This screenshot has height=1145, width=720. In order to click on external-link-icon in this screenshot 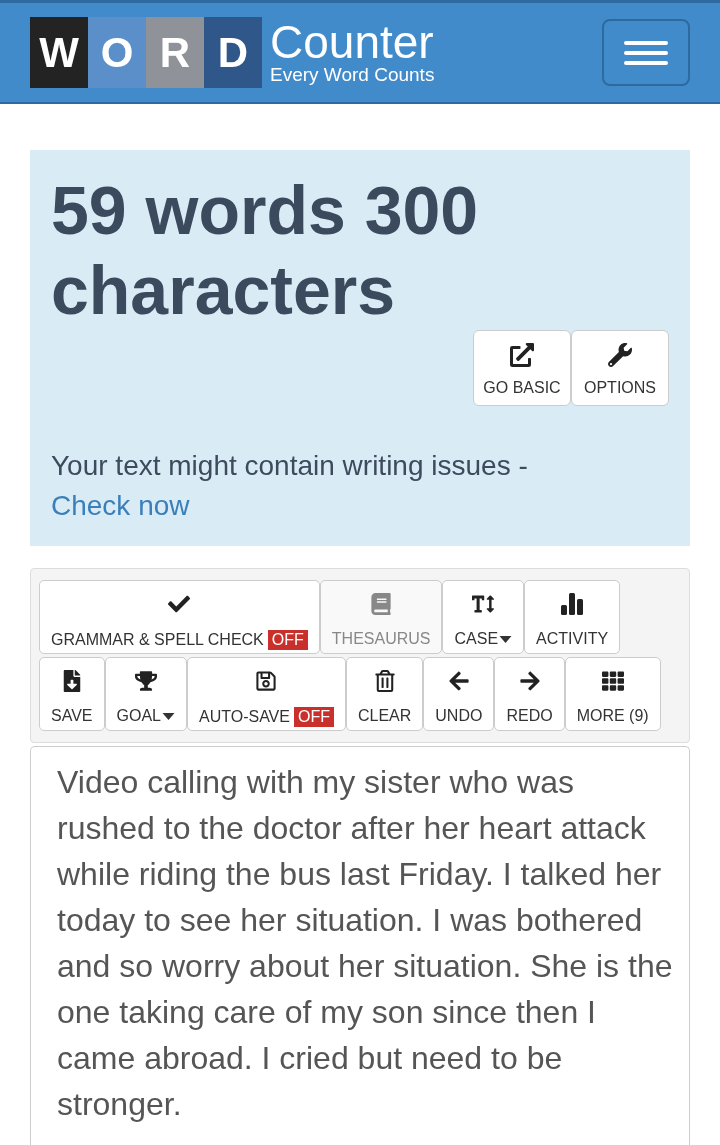, I will do `click(522, 355)`.